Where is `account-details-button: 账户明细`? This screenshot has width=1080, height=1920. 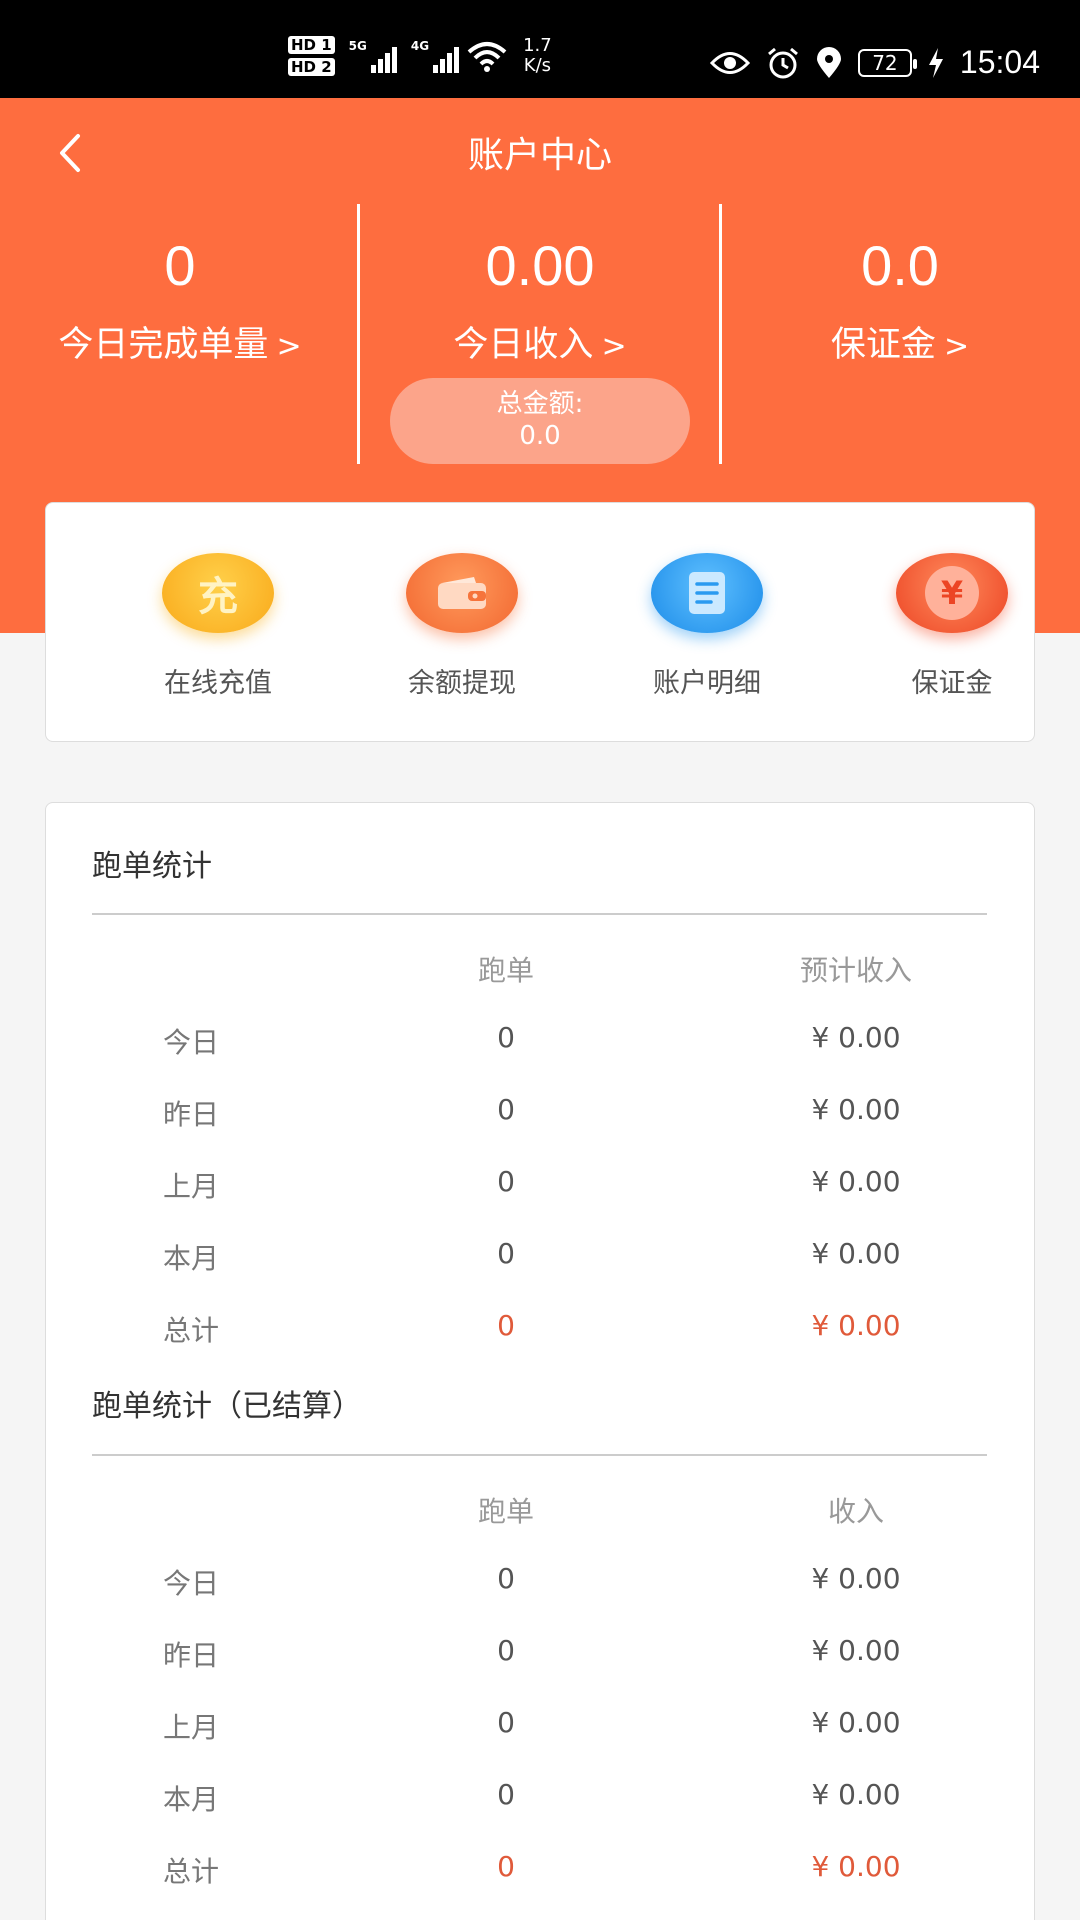
account-details-button: 账户明细 is located at coordinates (707, 626).